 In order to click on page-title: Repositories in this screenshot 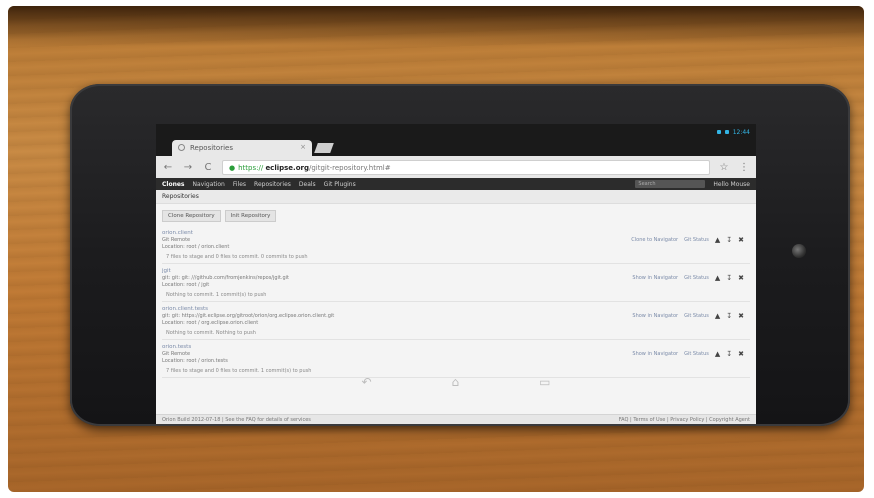, I will do `click(456, 197)`.